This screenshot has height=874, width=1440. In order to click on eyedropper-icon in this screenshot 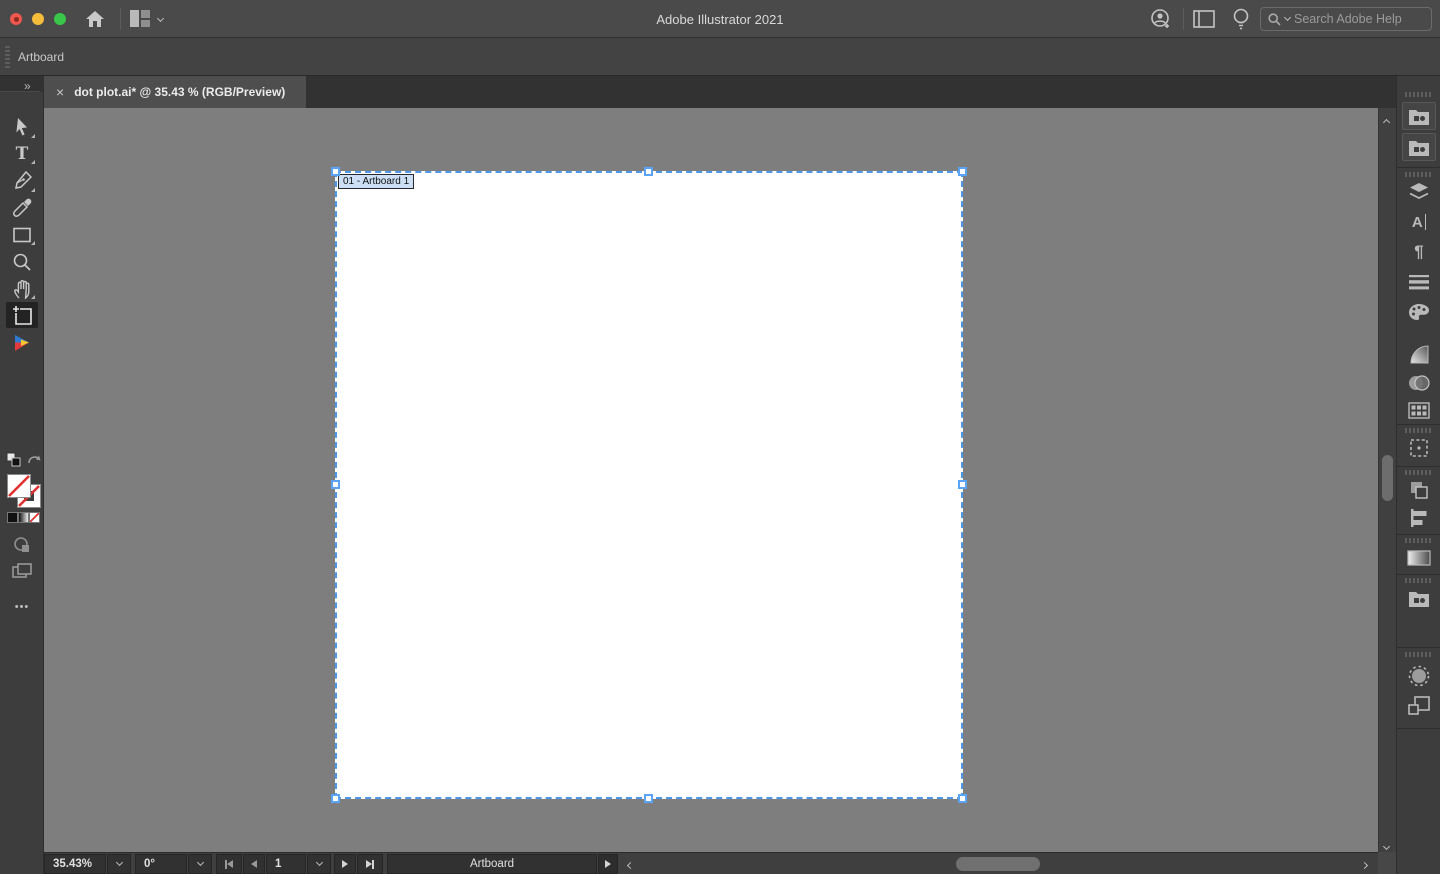, I will do `click(22, 207)`.